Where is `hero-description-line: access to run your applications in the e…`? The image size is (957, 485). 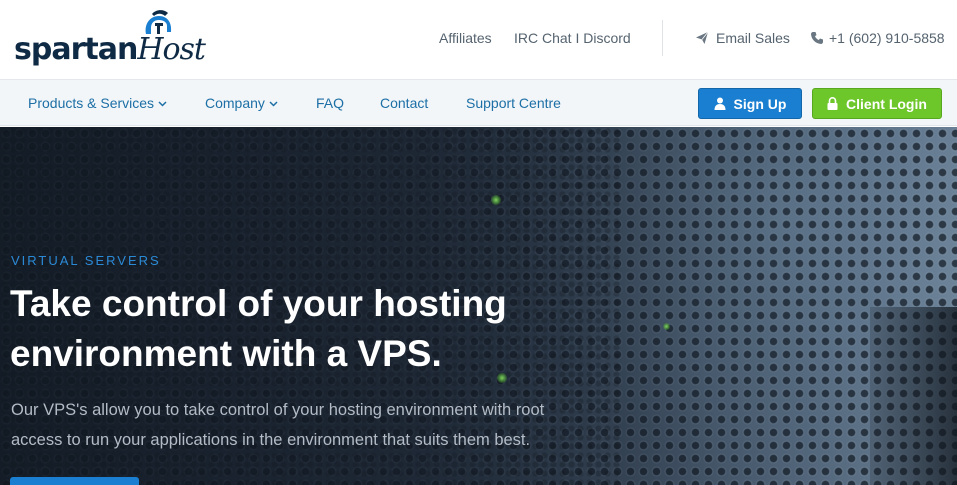 hero-description-line: access to run your applications in the e… is located at coordinates (271, 440).